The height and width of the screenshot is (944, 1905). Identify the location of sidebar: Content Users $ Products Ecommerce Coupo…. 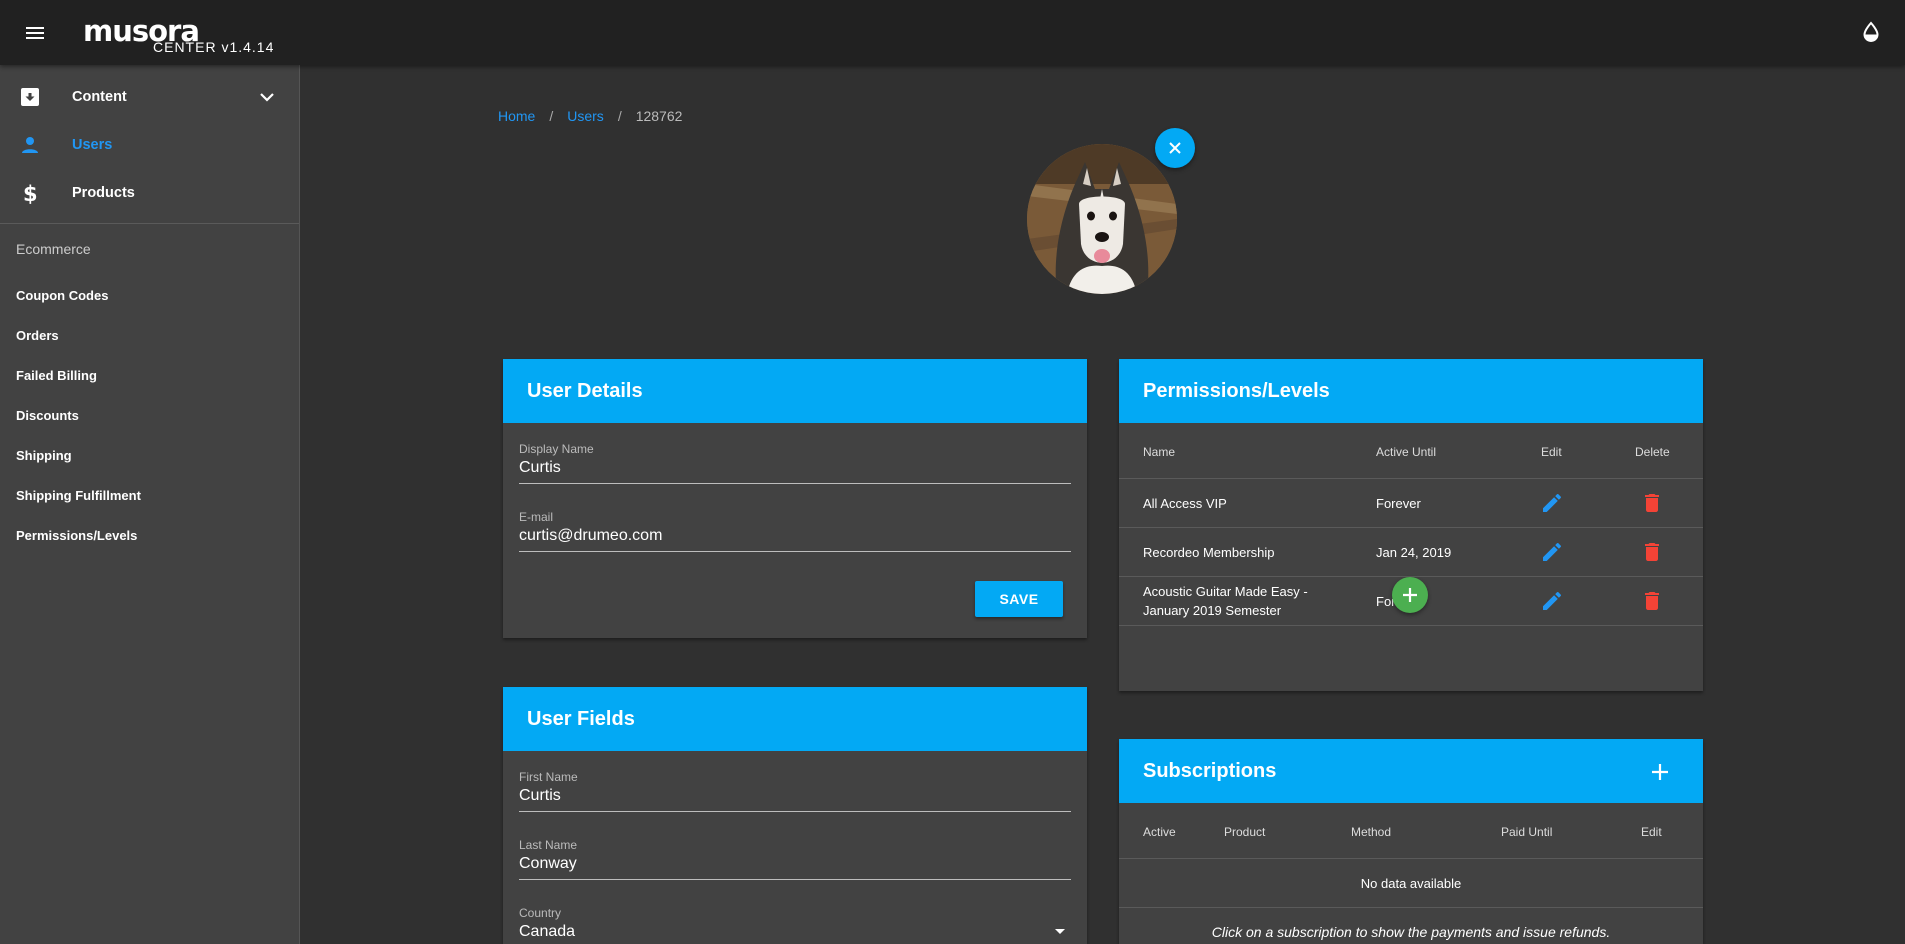
(150, 504).